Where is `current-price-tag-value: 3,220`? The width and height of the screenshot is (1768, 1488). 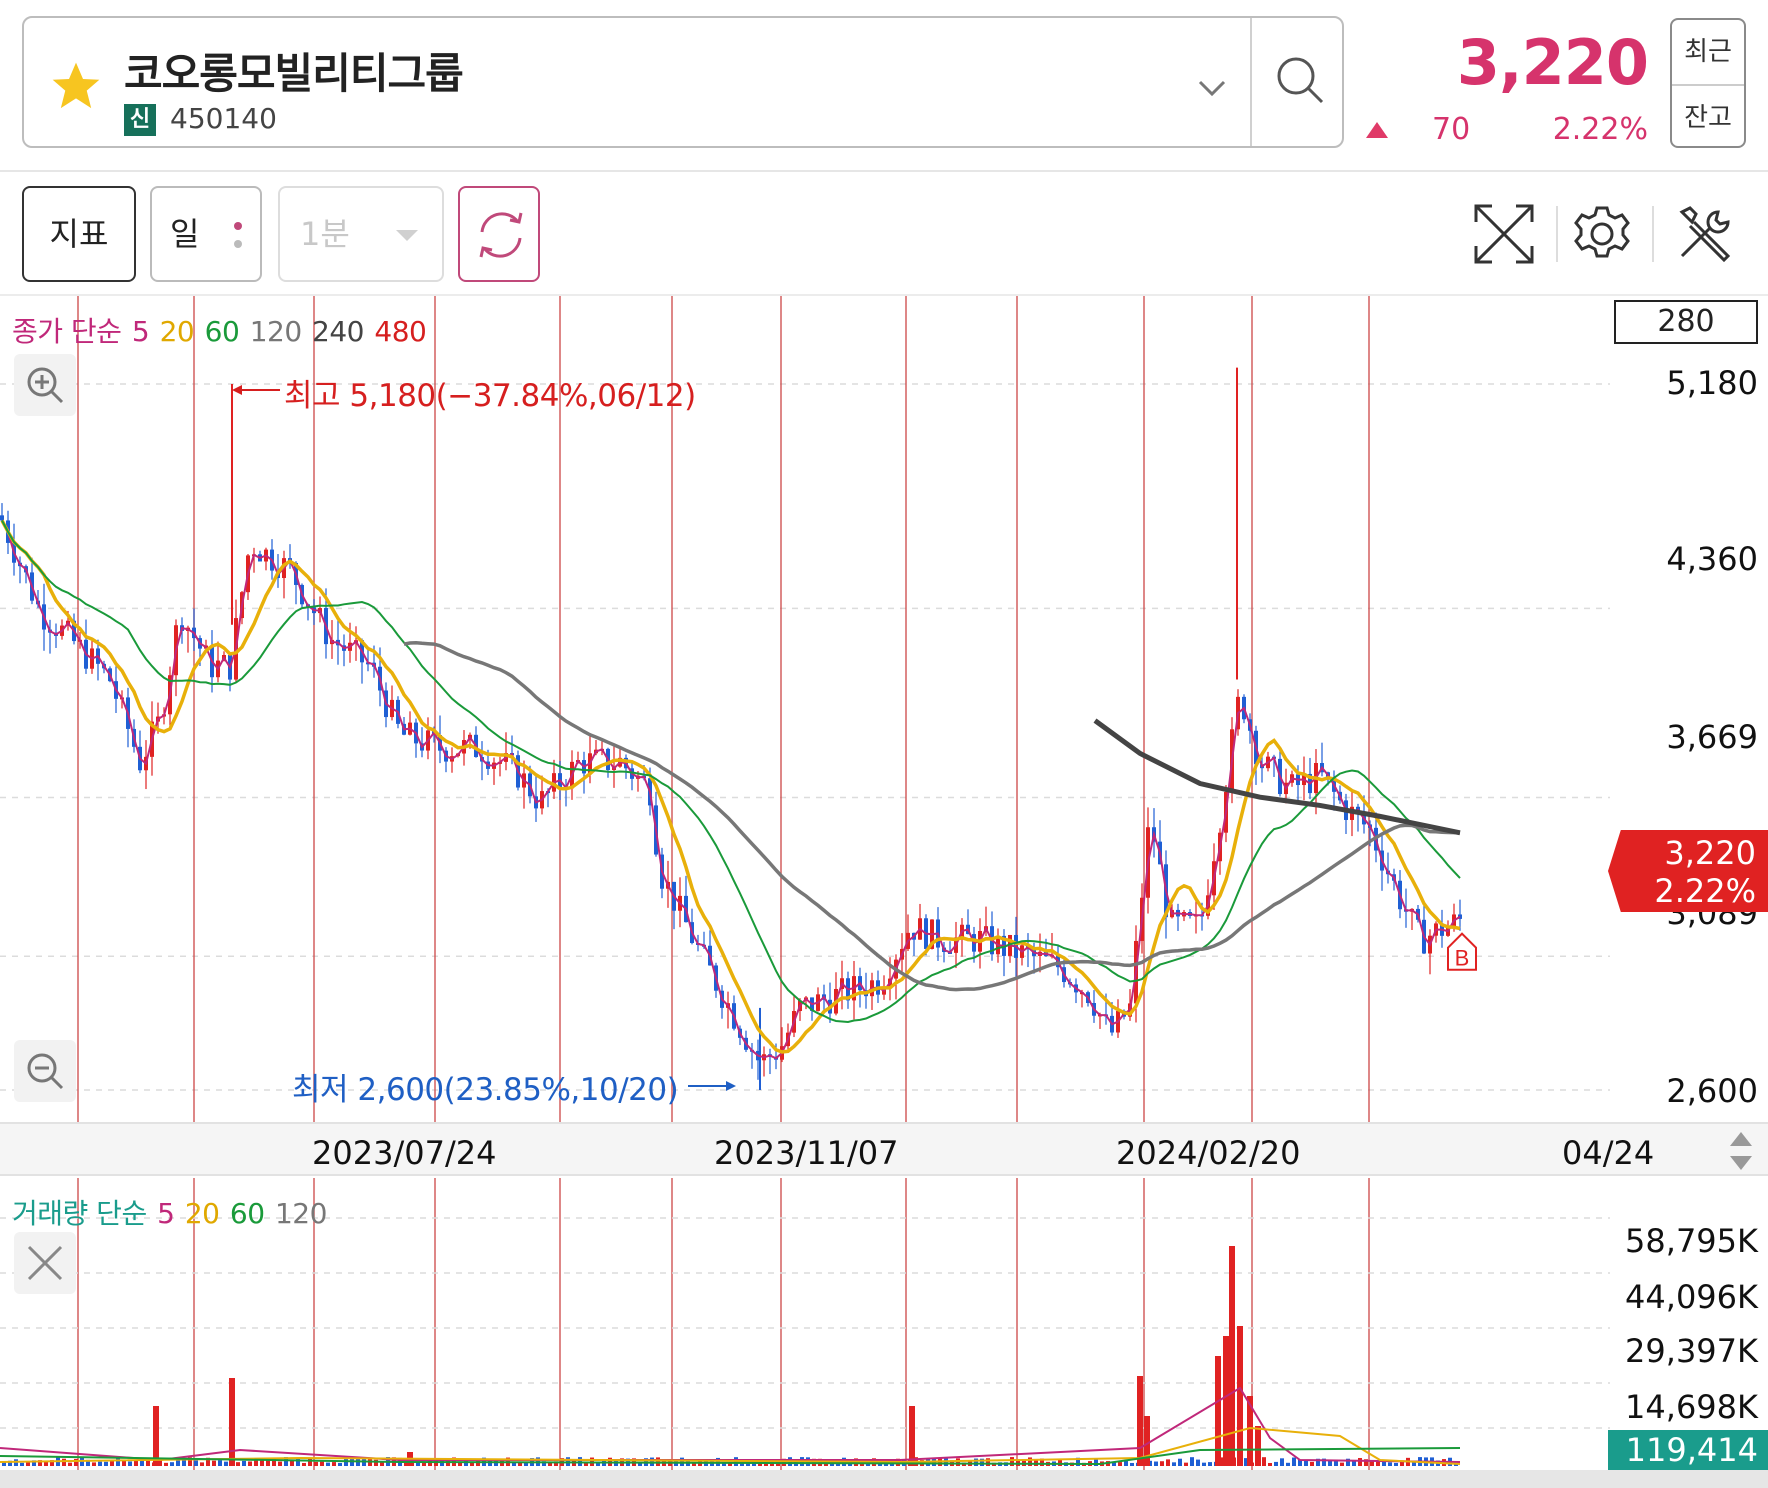
current-price-tag-value: 3,220 is located at coordinates (1710, 853).